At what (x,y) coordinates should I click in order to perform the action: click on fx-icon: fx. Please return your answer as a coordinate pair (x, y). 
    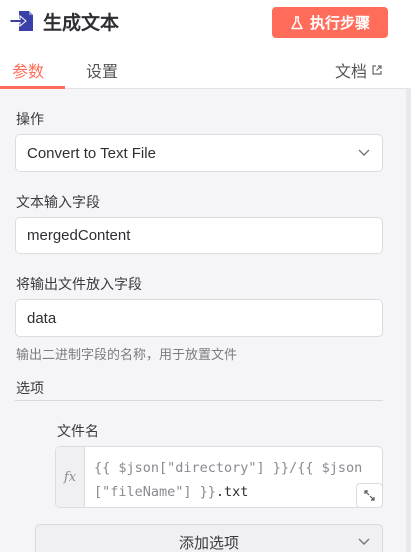
    Looking at the image, I should click on (70, 477).